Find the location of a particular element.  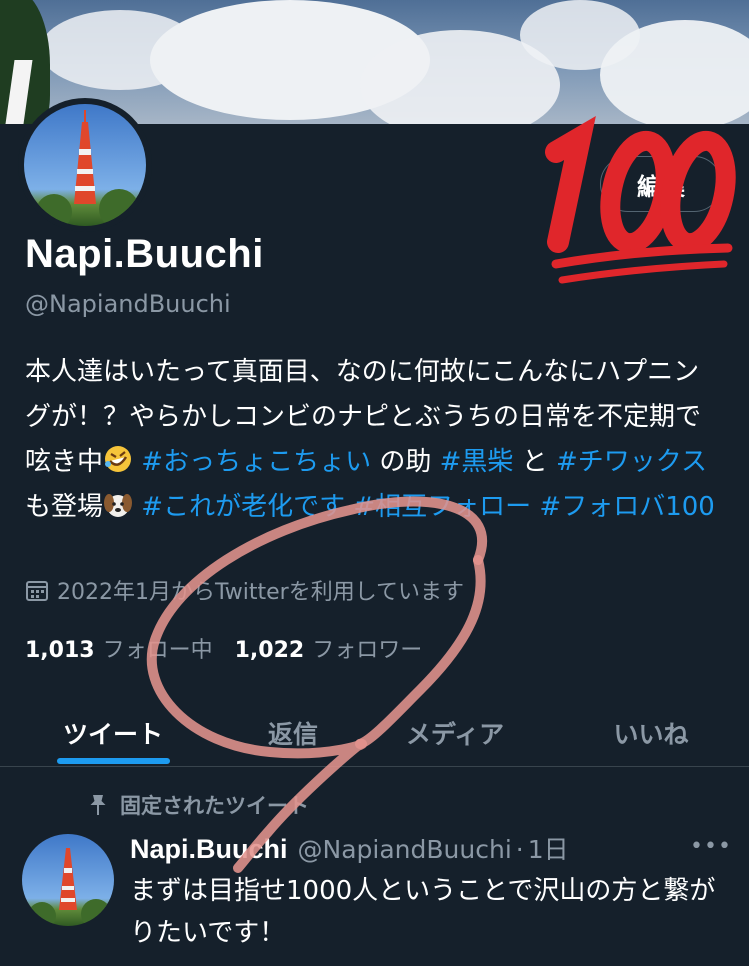

active-tab-indicator is located at coordinates (113, 761).